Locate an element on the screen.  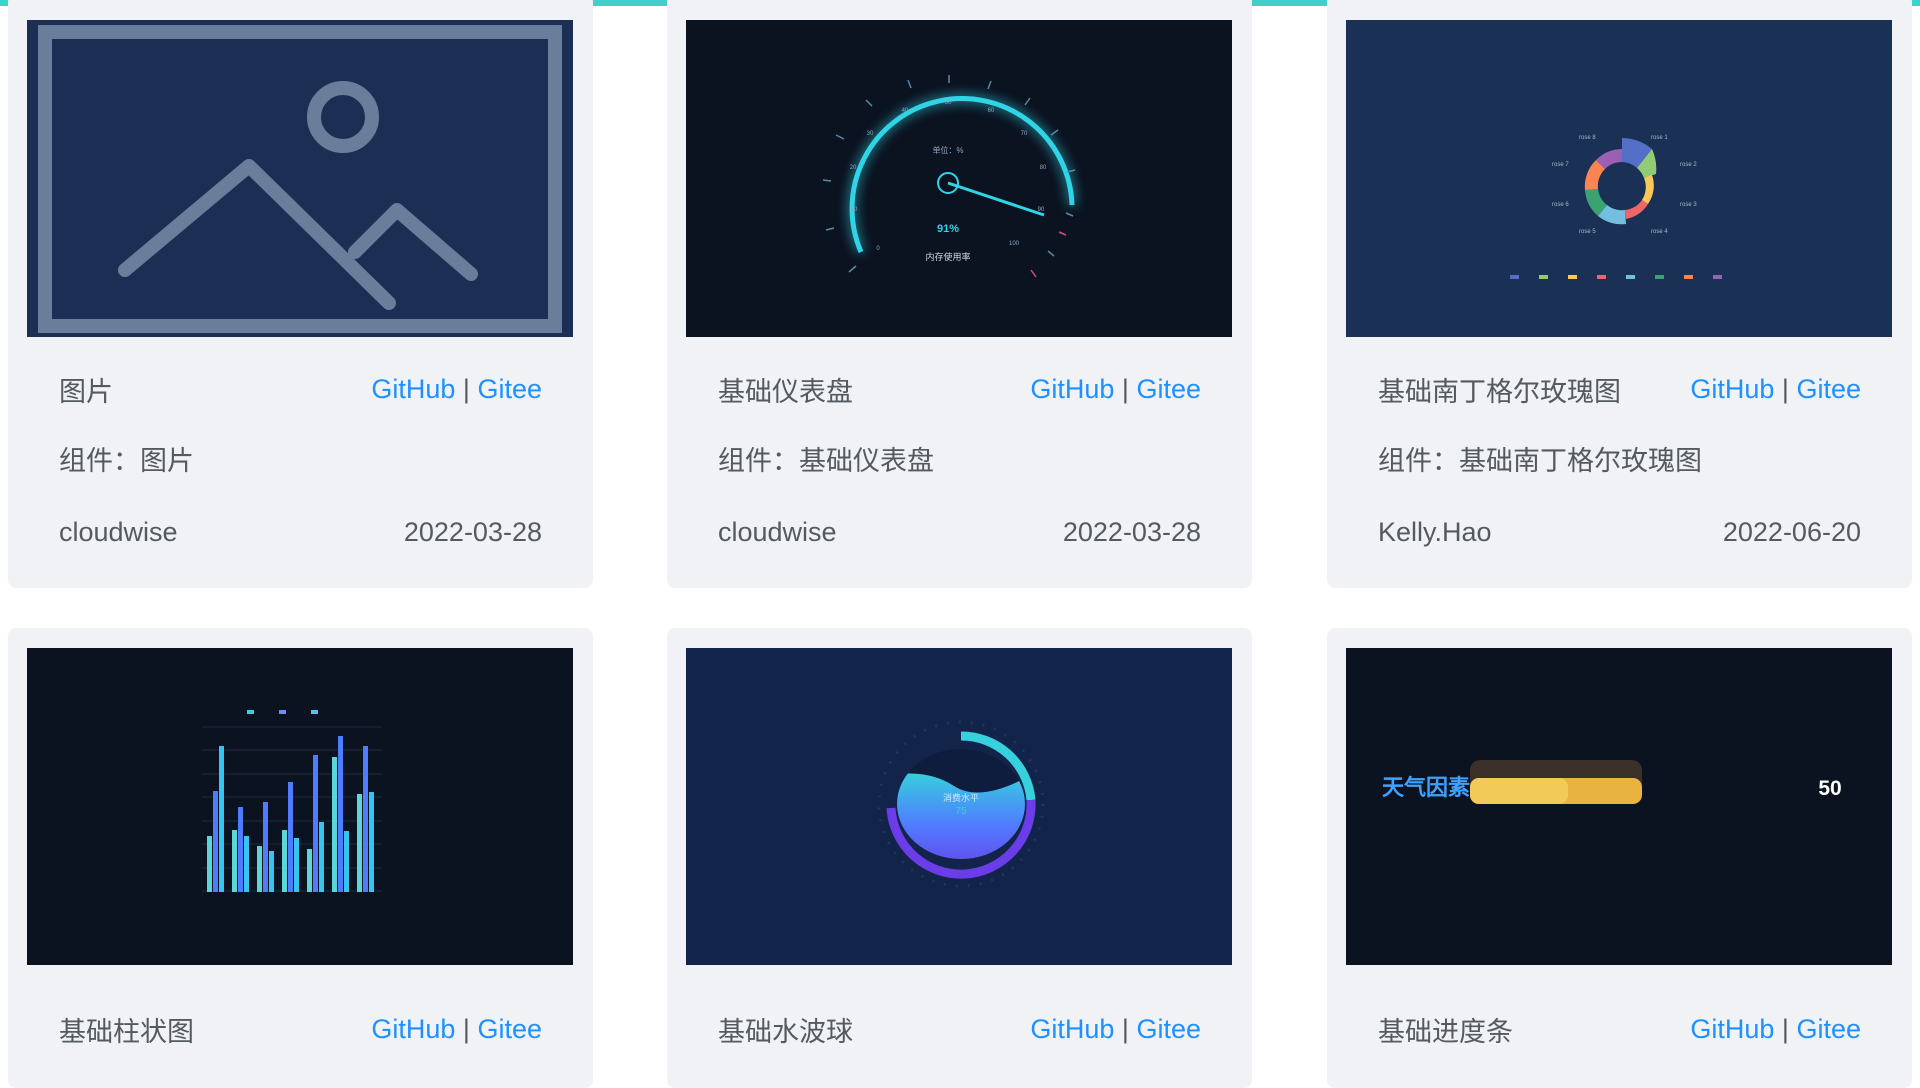
svg-text: rose 5 is located at coordinates (1587, 232).